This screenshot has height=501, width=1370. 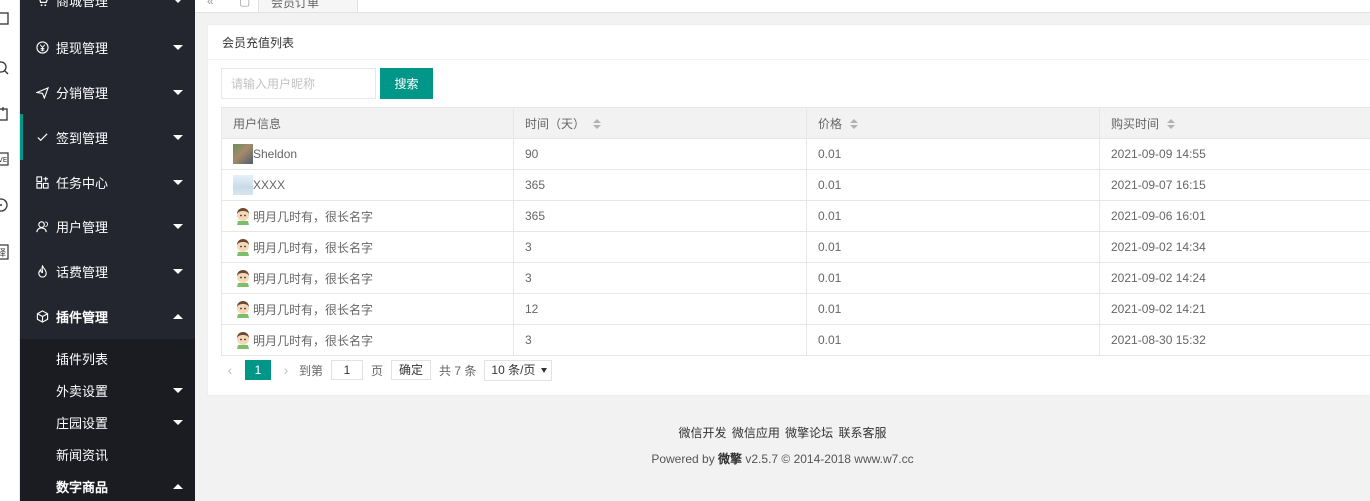 I want to click on cell-purchase-time: 2021-09-02 14:21, so click(x=1234, y=309).